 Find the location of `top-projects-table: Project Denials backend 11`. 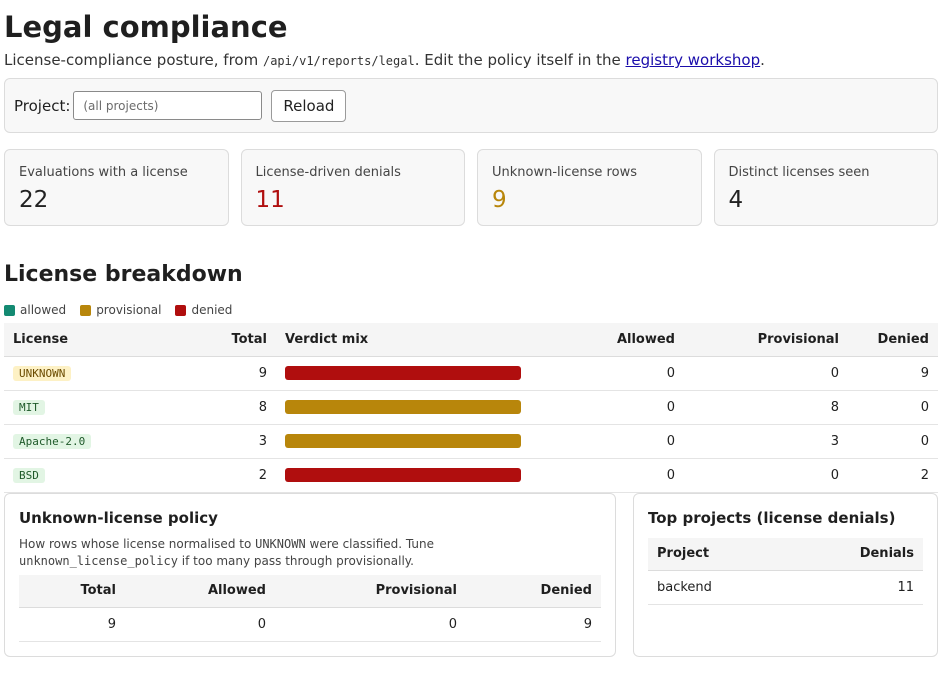

top-projects-table: Project Denials backend 11 is located at coordinates (785, 571).